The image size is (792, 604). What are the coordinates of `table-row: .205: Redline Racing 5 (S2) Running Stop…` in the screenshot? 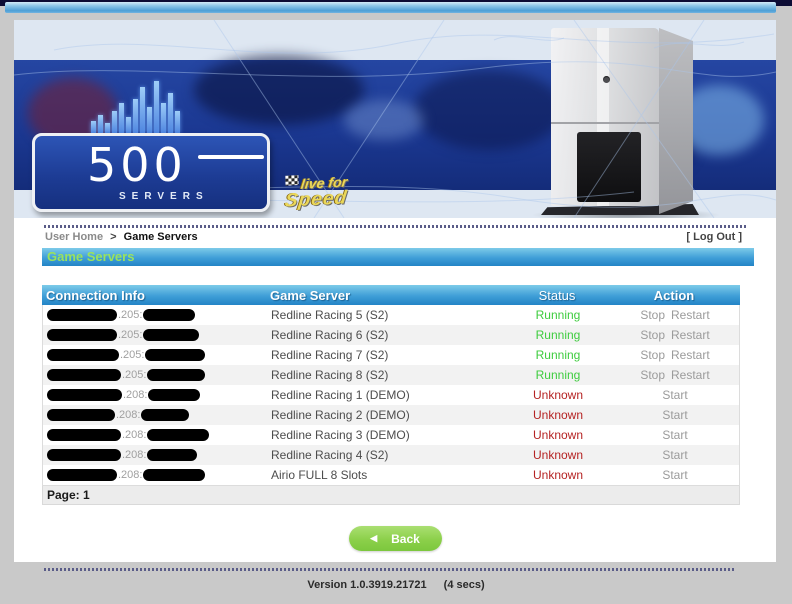 It's located at (391, 315).